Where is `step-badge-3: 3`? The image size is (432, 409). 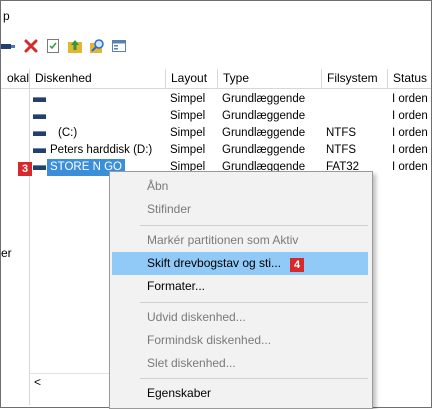
step-badge-3: 3 is located at coordinates (25, 169).